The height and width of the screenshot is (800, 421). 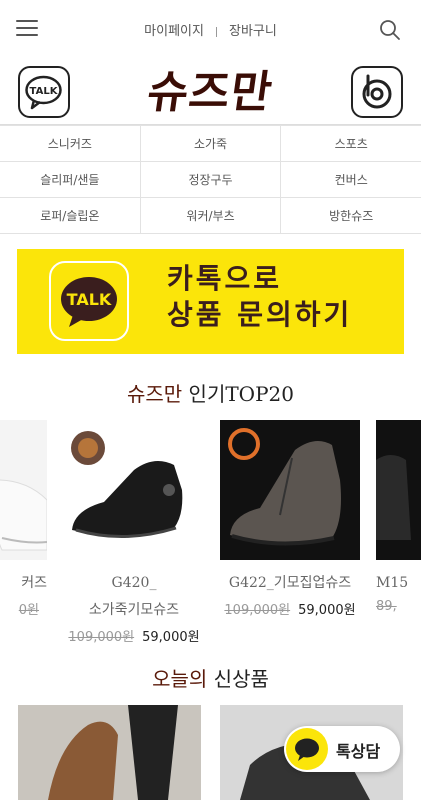 What do you see at coordinates (260, 314) in the screenshot?
I see `banner-line2: 상품 문의하기` at bounding box center [260, 314].